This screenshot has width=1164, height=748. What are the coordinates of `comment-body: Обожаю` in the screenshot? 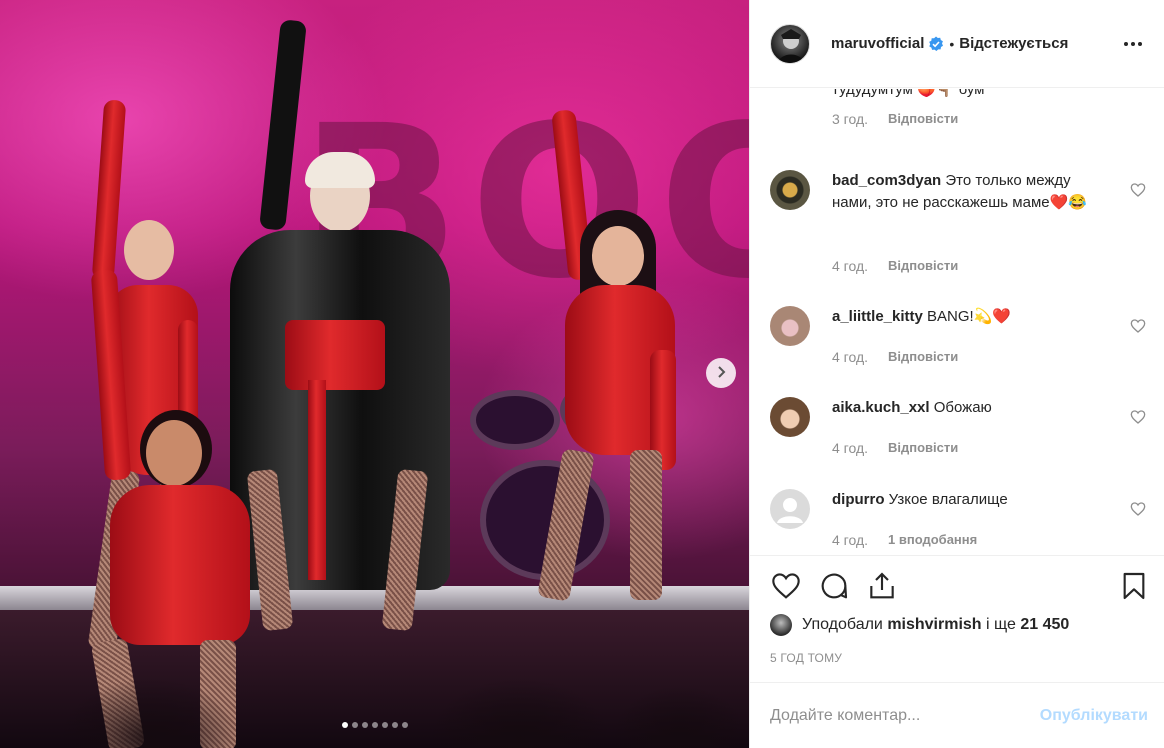 It's located at (962, 407).